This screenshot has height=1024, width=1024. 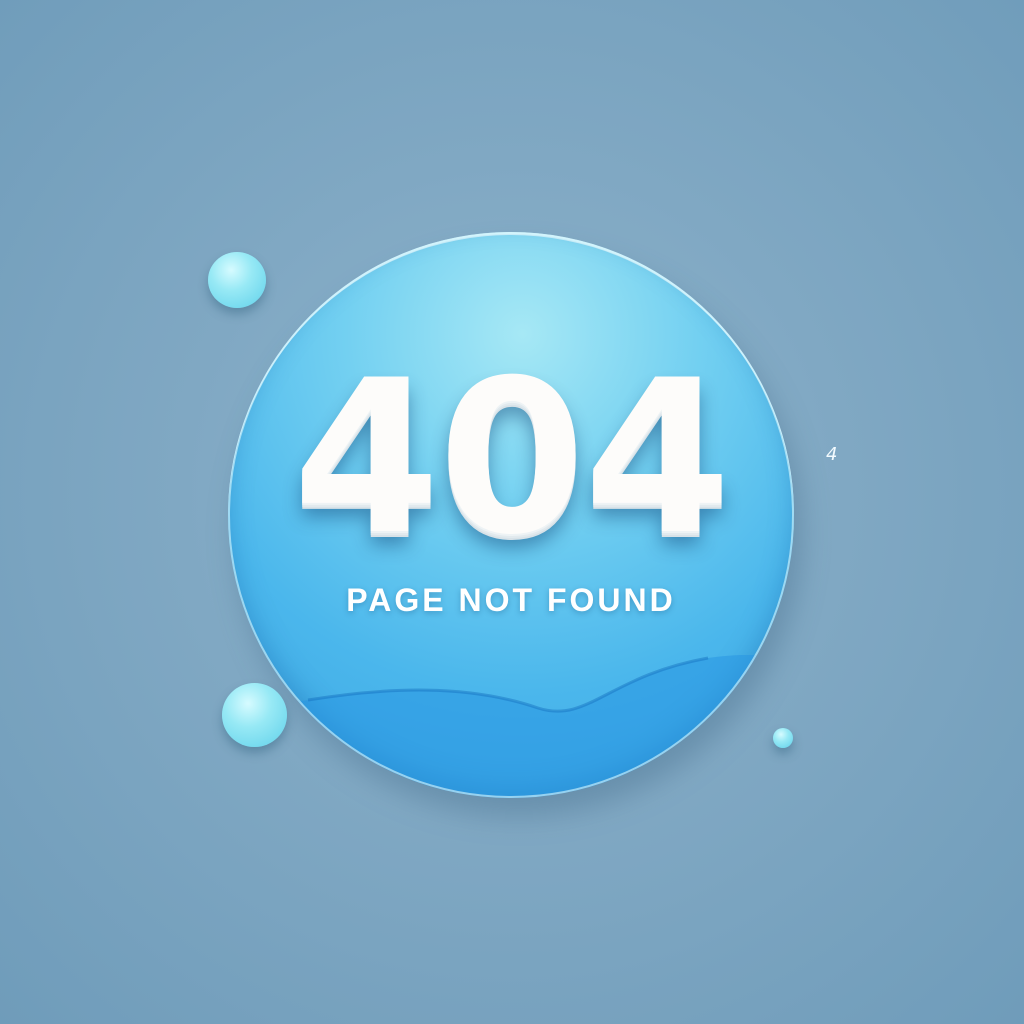 I want to click on error-code: 404, so click(x=512, y=457).